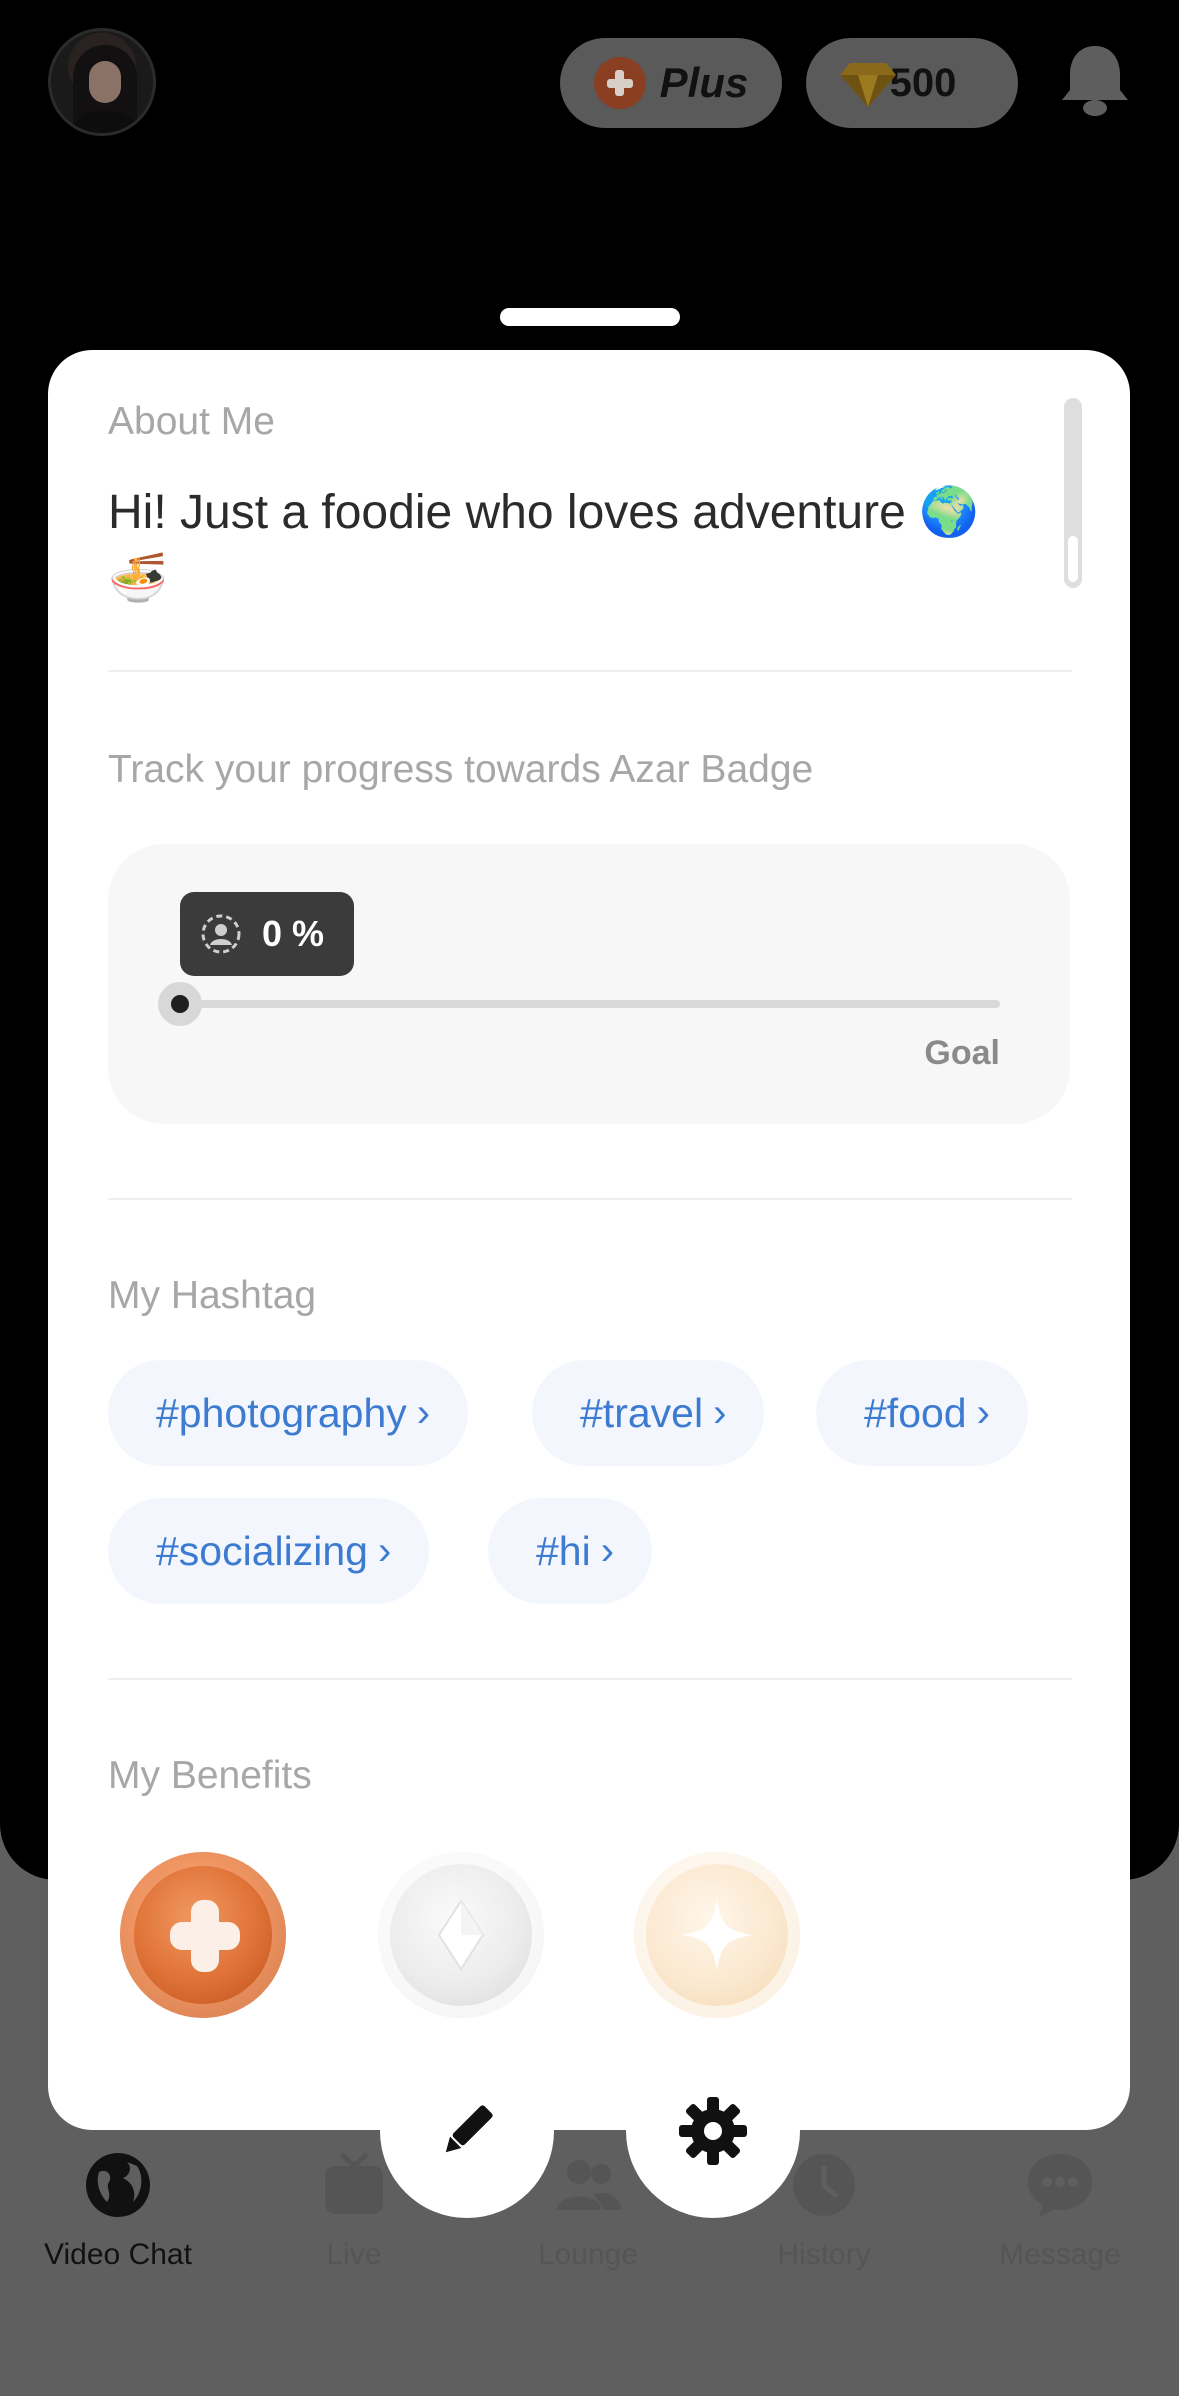 The height and width of the screenshot is (2396, 1179). Describe the element at coordinates (1073, 559) in the screenshot. I see `scrollbar-thumb` at that location.